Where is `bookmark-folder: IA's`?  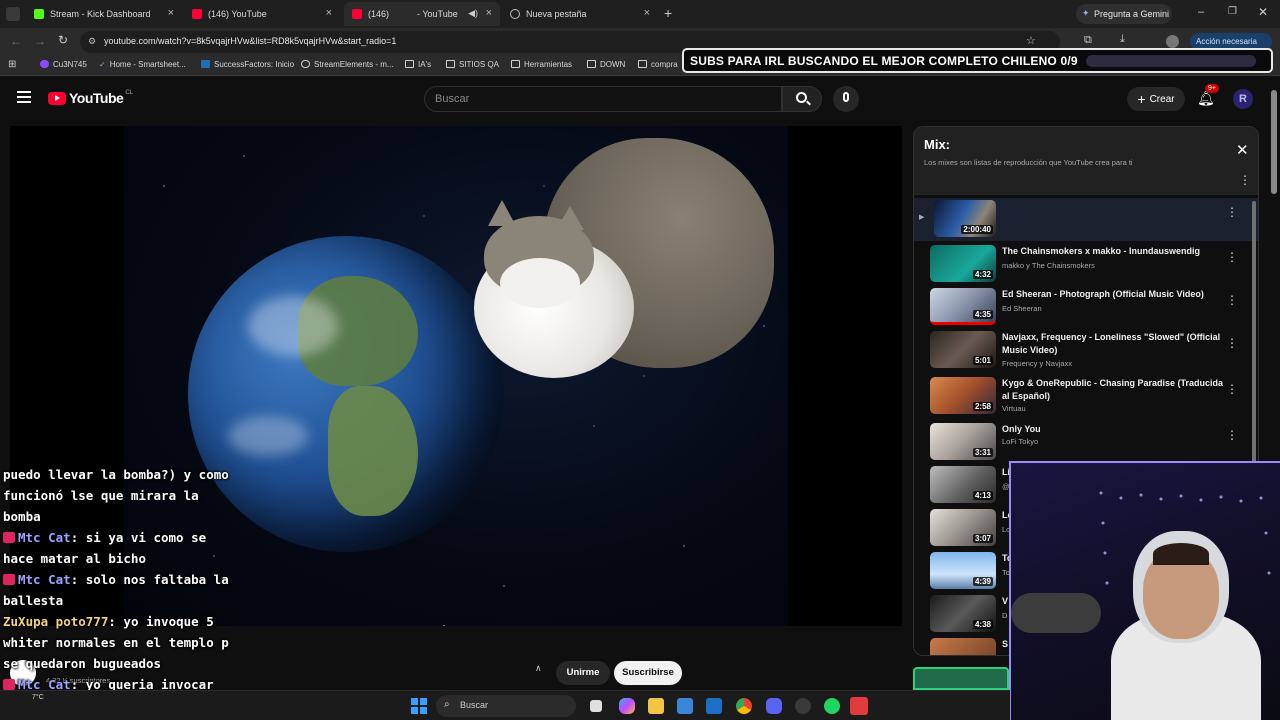
bookmark-folder: IA's is located at coordinates (418, 64).